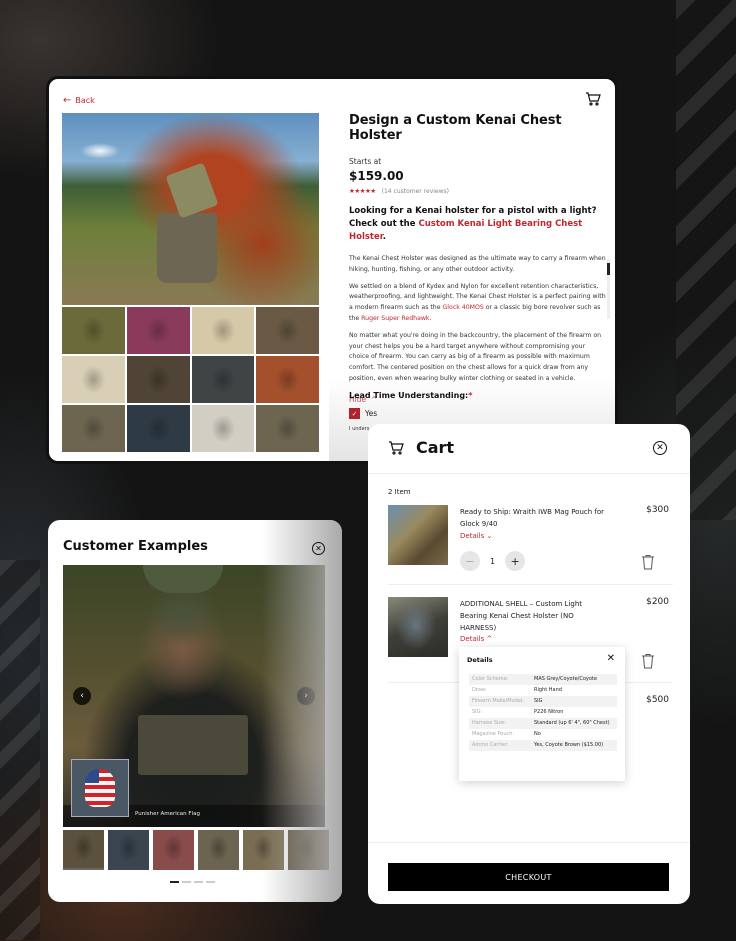  What do you see at coordinates (549, 712) in the screenshot?
I see `details-value: P226 Nitron` at bounding box center [549, 712].